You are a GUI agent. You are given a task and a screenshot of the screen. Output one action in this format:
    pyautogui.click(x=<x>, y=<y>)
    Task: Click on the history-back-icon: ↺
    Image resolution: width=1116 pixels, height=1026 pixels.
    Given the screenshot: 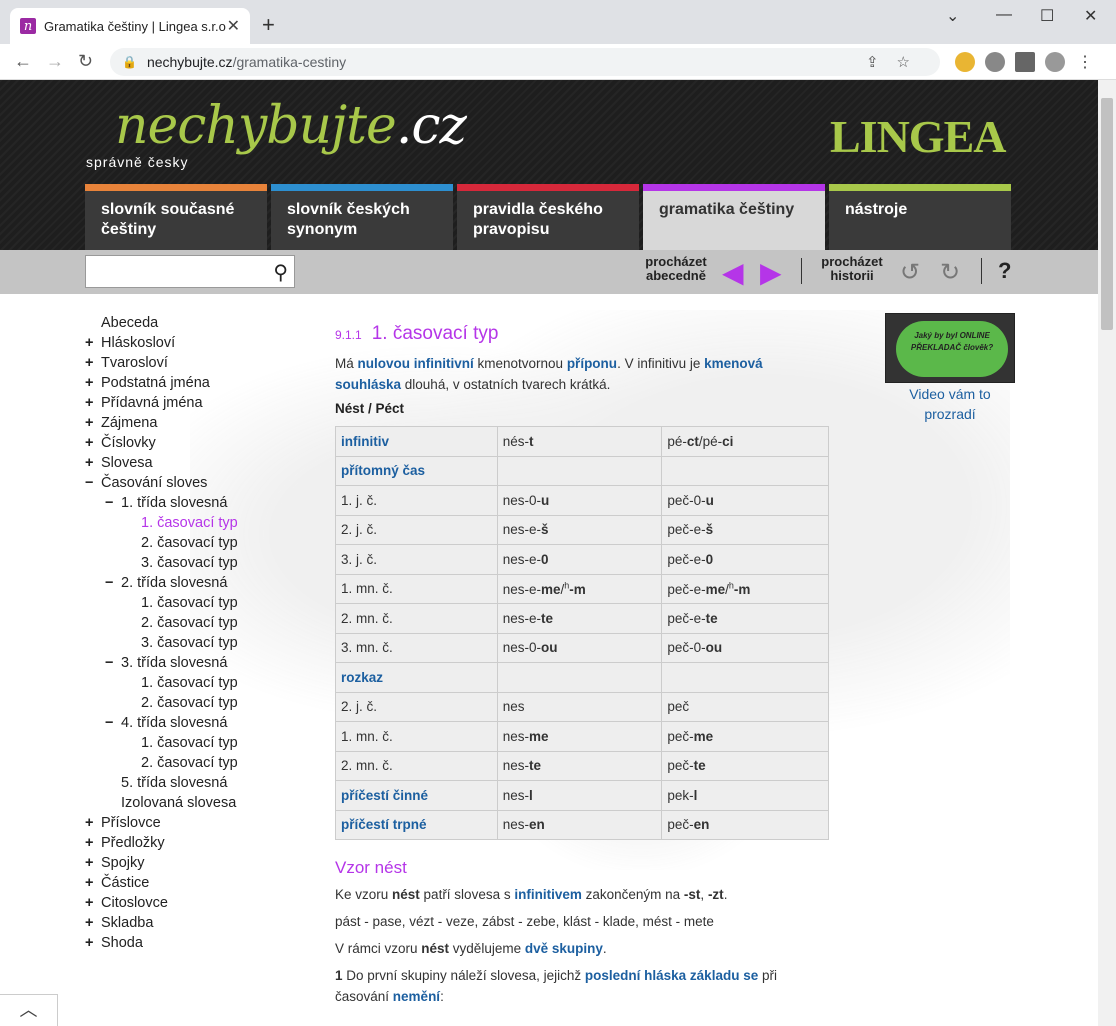 What is the action you would take?
    pyautogui.click(x=910, y=272)
    